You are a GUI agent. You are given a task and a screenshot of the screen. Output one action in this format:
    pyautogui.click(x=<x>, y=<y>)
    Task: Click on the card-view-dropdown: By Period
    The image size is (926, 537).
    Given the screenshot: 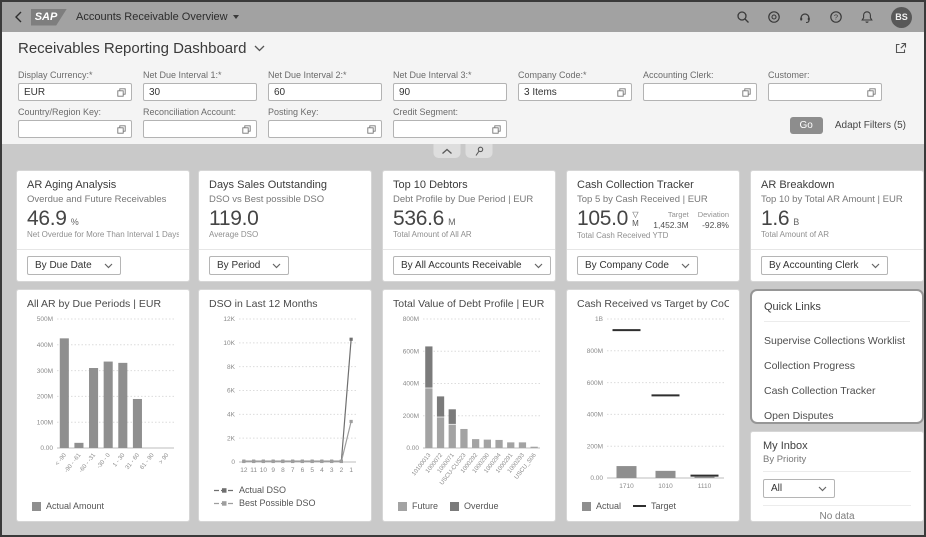 What is the action you would take?
    pyautogui.click(x=249, y=265)
    